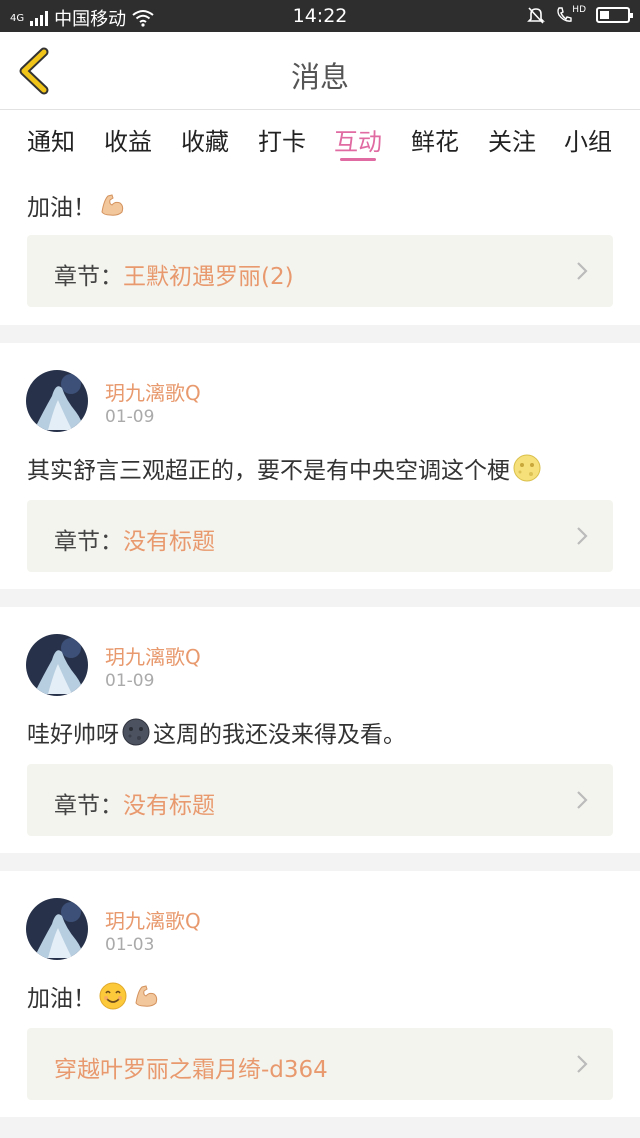  What do you see at coordinates (73, 735) in the screenshot?
I see `comment-body: 哇好帅呀` at bounding box center [73, 735].